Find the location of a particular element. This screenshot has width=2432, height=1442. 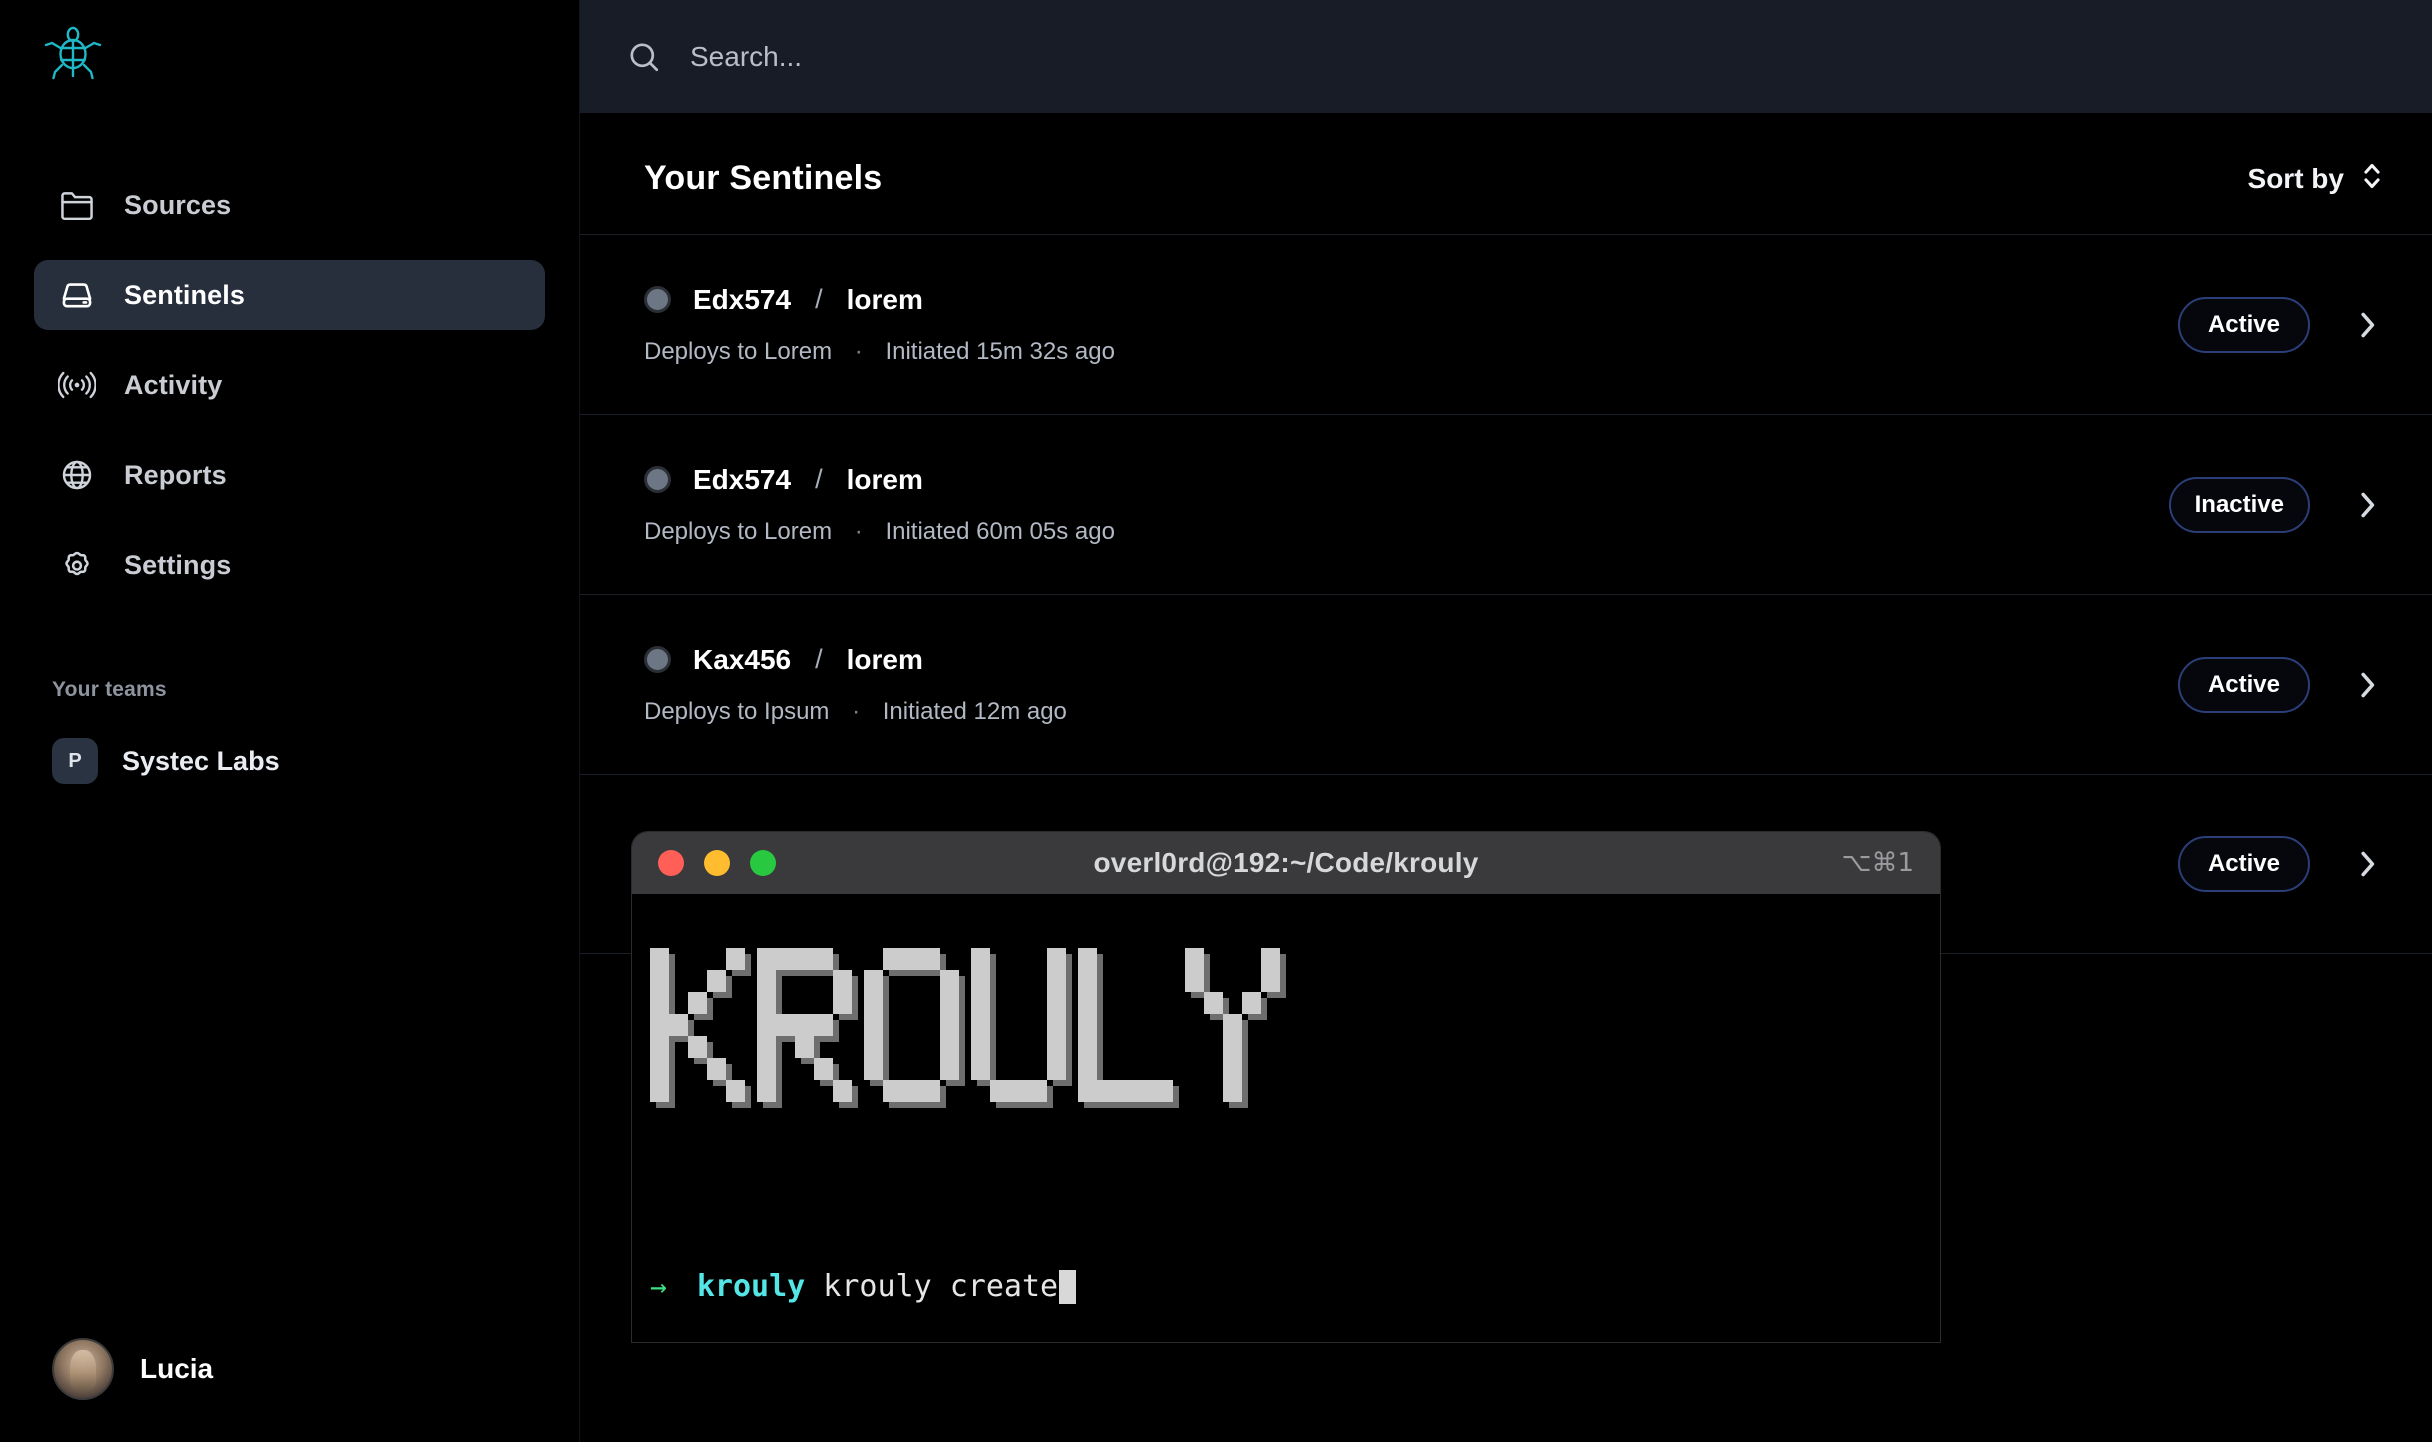

sidebar-item-activity: Activity is located at coordinates (289, 385).